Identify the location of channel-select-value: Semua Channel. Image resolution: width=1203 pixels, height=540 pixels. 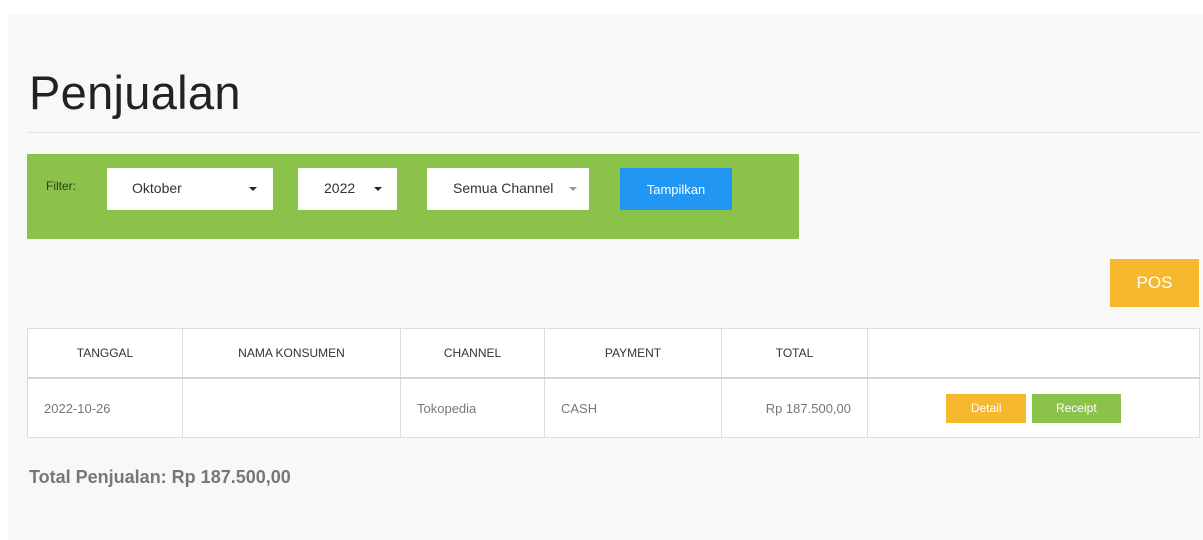
(503, 188).